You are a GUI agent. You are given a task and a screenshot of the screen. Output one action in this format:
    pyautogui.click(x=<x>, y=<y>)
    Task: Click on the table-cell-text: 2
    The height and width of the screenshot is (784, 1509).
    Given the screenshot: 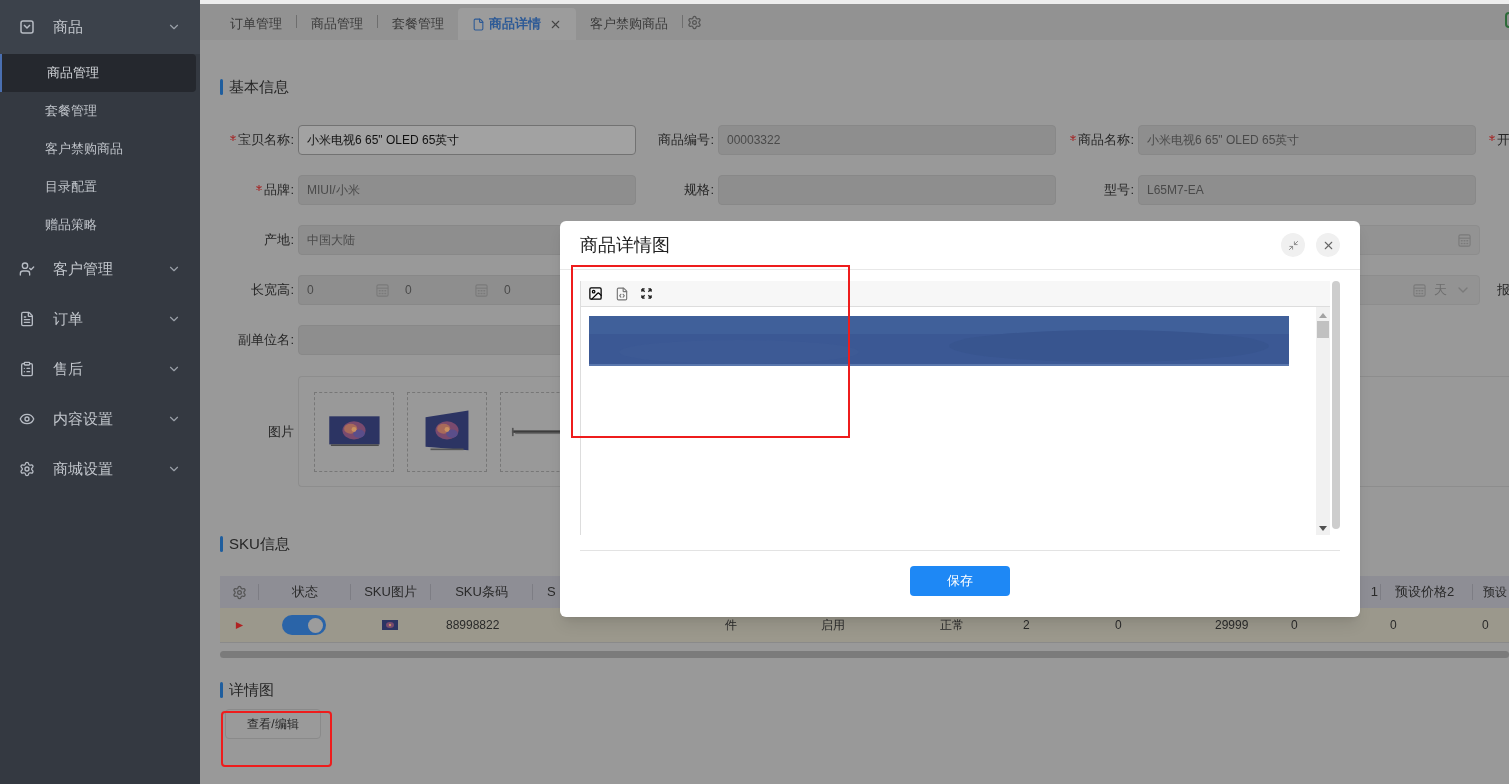 What is the action you would take?
    pyautogui.click(x=1026, y=625)
    